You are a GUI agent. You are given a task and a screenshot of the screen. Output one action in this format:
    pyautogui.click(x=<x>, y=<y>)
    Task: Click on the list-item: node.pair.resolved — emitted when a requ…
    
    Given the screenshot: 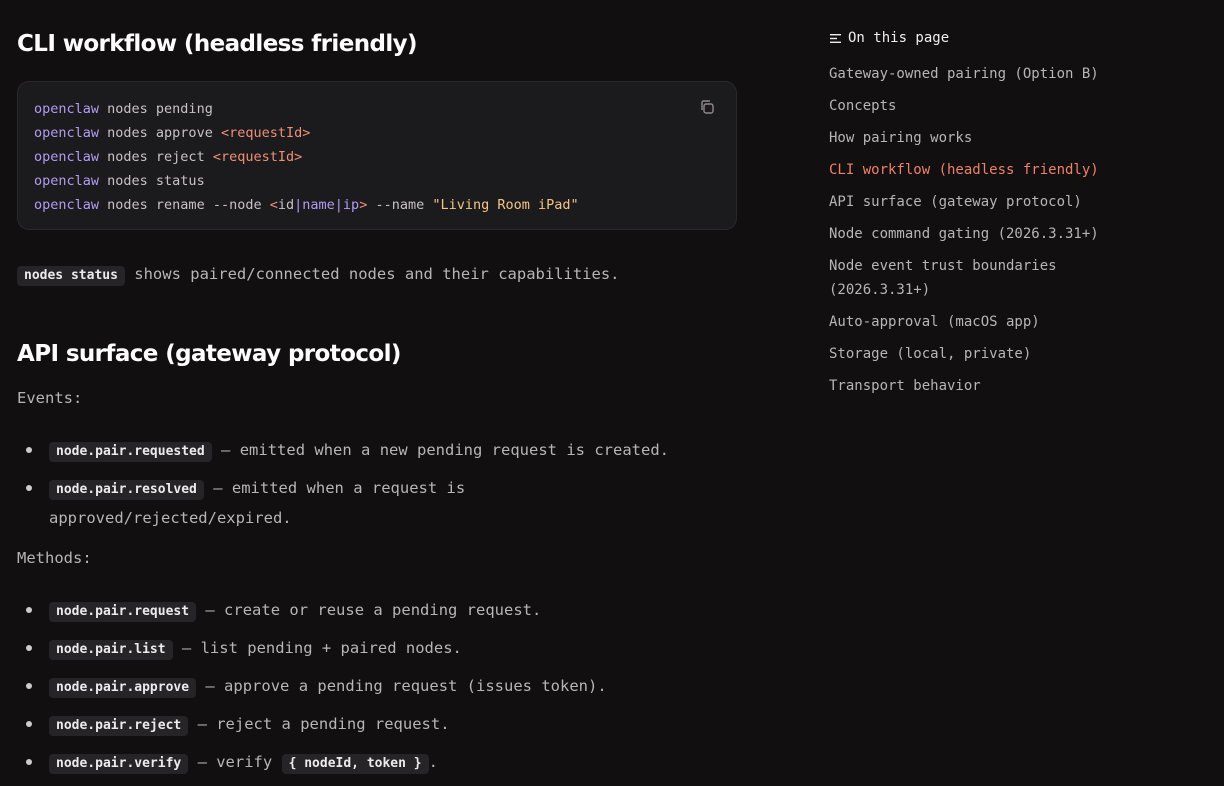 What is the action you would take?
    pyautogui.click(x=377, y=503)
    